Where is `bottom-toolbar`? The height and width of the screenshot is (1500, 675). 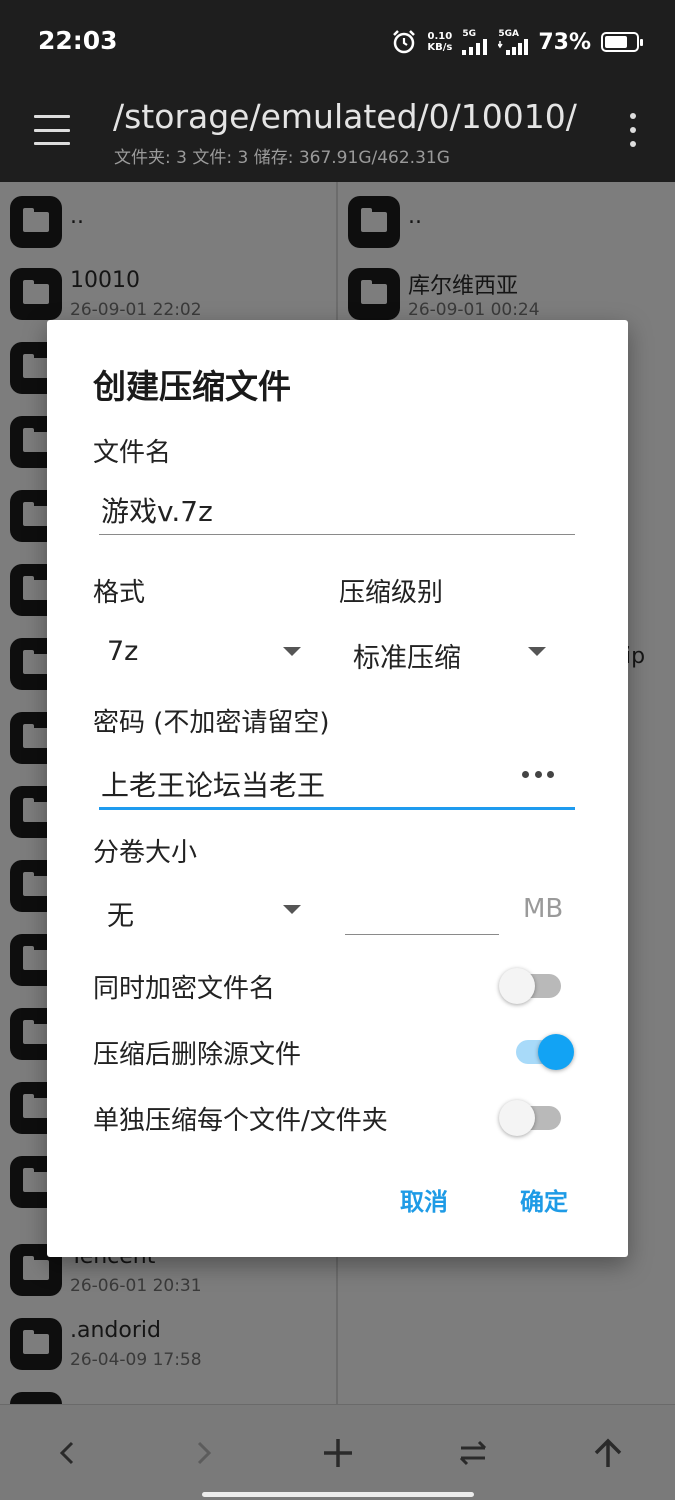 bottom-toolbar is located at coordinates (337, 1452).